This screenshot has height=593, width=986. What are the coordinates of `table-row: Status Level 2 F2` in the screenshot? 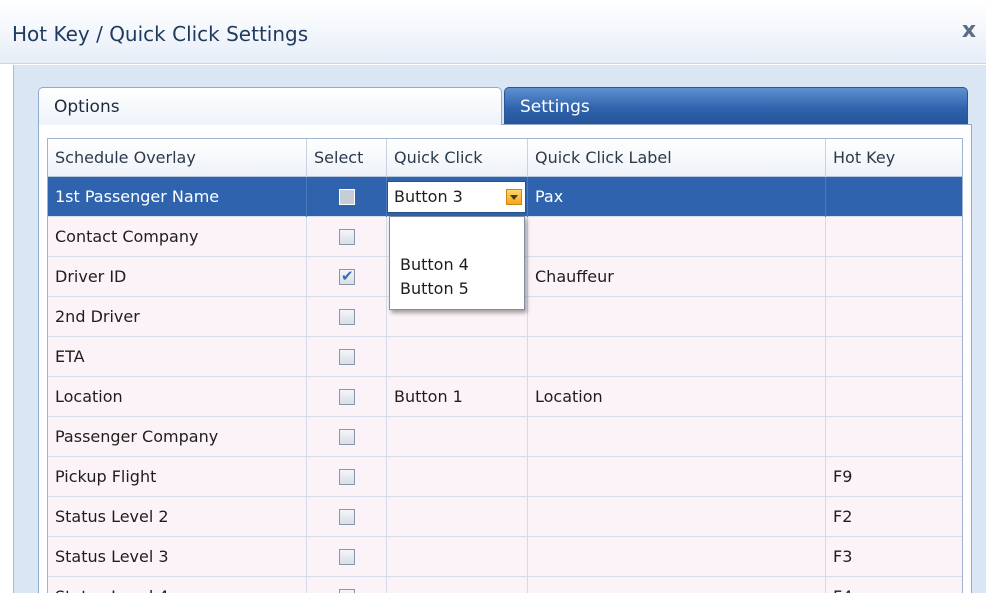 It's located at (505, 517).